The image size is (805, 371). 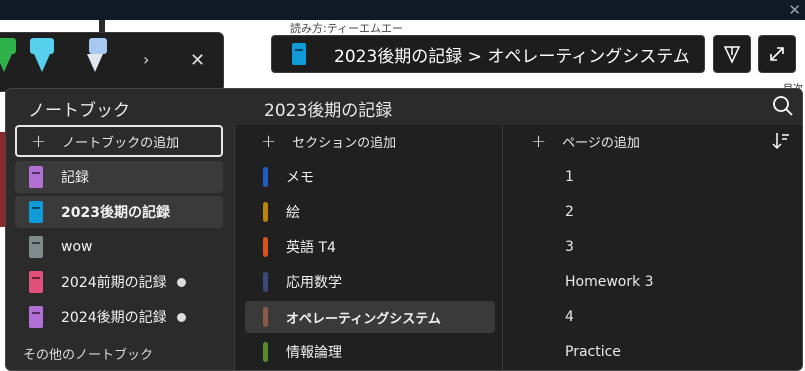 I want to click on section-label: 英語 T4, so click(x=311, y=248).